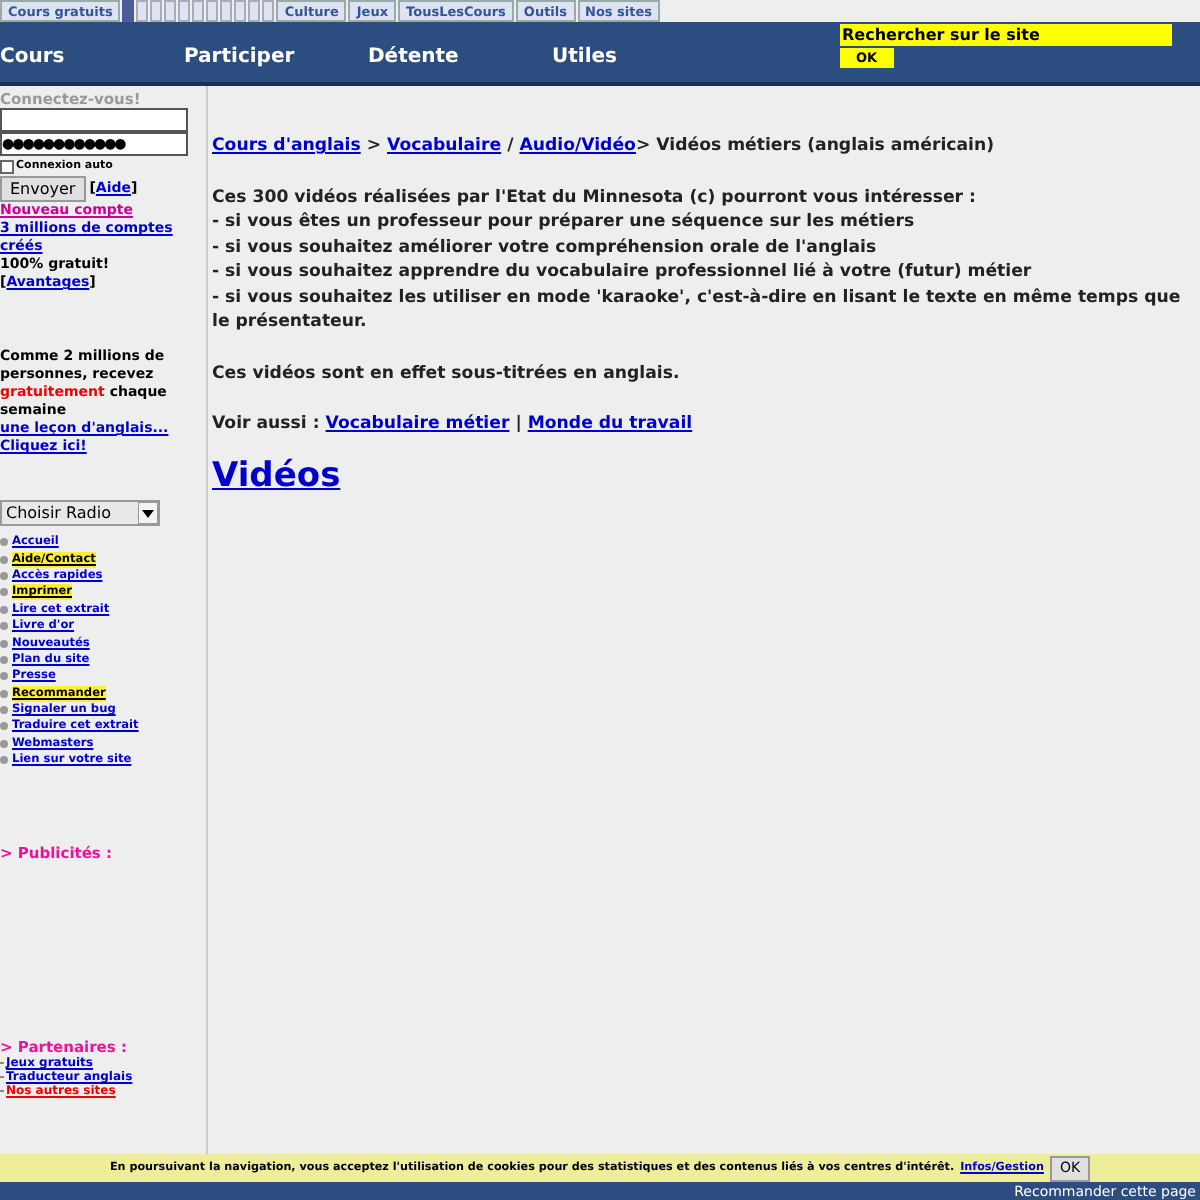 Image resolution: width=1200 pixels, height=1200 pixels. I want to click on search-field: Rechercher sur le site, so click(1006, 35).